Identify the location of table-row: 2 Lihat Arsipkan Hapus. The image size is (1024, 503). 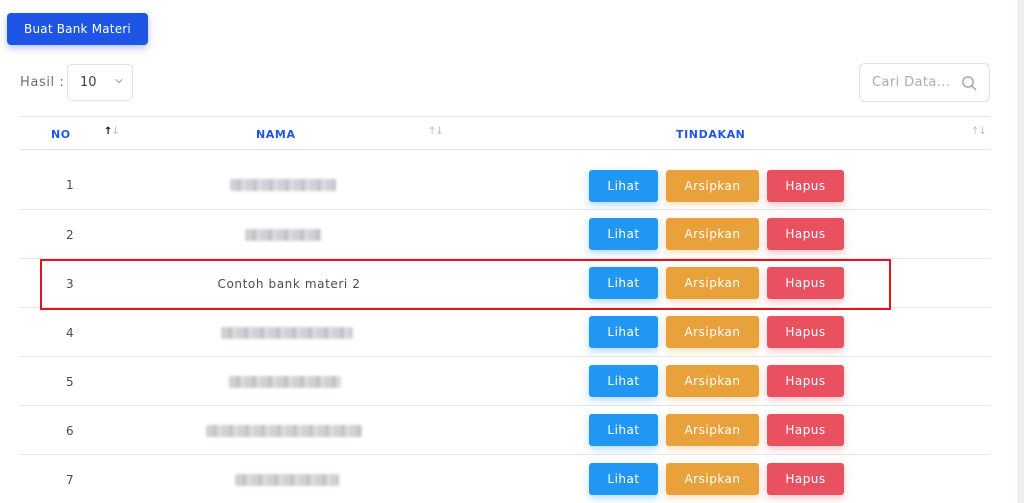
(505, 234).